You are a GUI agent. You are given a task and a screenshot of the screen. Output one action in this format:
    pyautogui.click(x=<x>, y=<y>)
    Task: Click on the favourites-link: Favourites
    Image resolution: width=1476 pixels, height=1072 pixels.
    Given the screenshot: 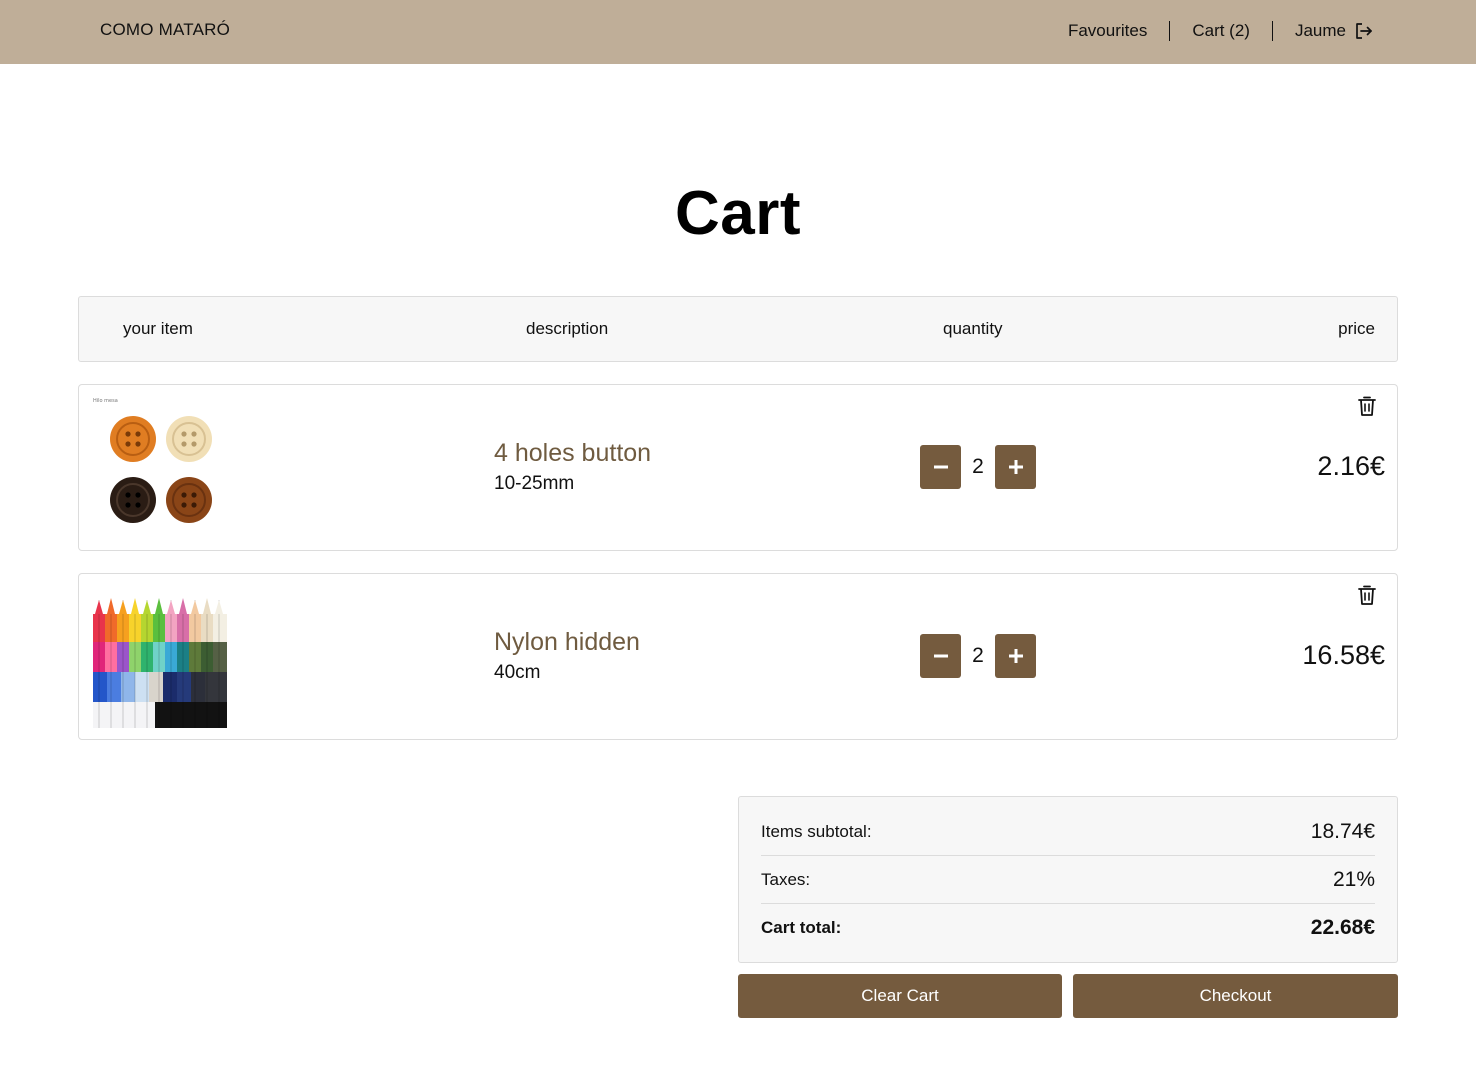 What is the action you would take?
    pyautogui.click(x=1107, y=31)
    